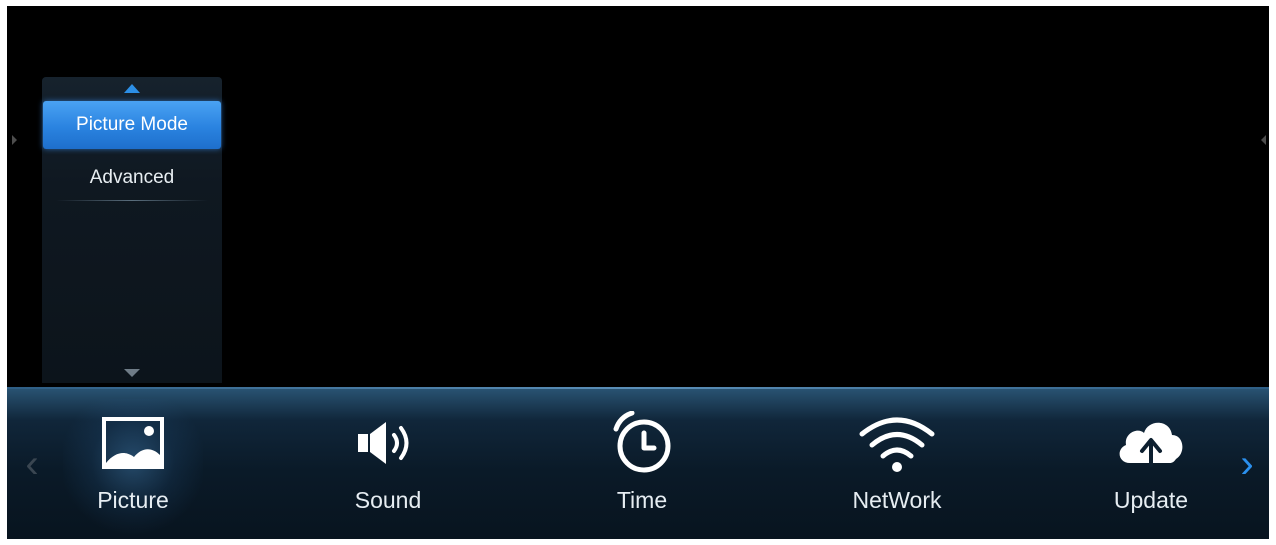 Image resolution: width=1276 pixels, height=545 pixels. What do you see at coordinates (132, 88) in the screenshot?
I see `scroll-up-arrow-icon` at bounding box center [132, 88].